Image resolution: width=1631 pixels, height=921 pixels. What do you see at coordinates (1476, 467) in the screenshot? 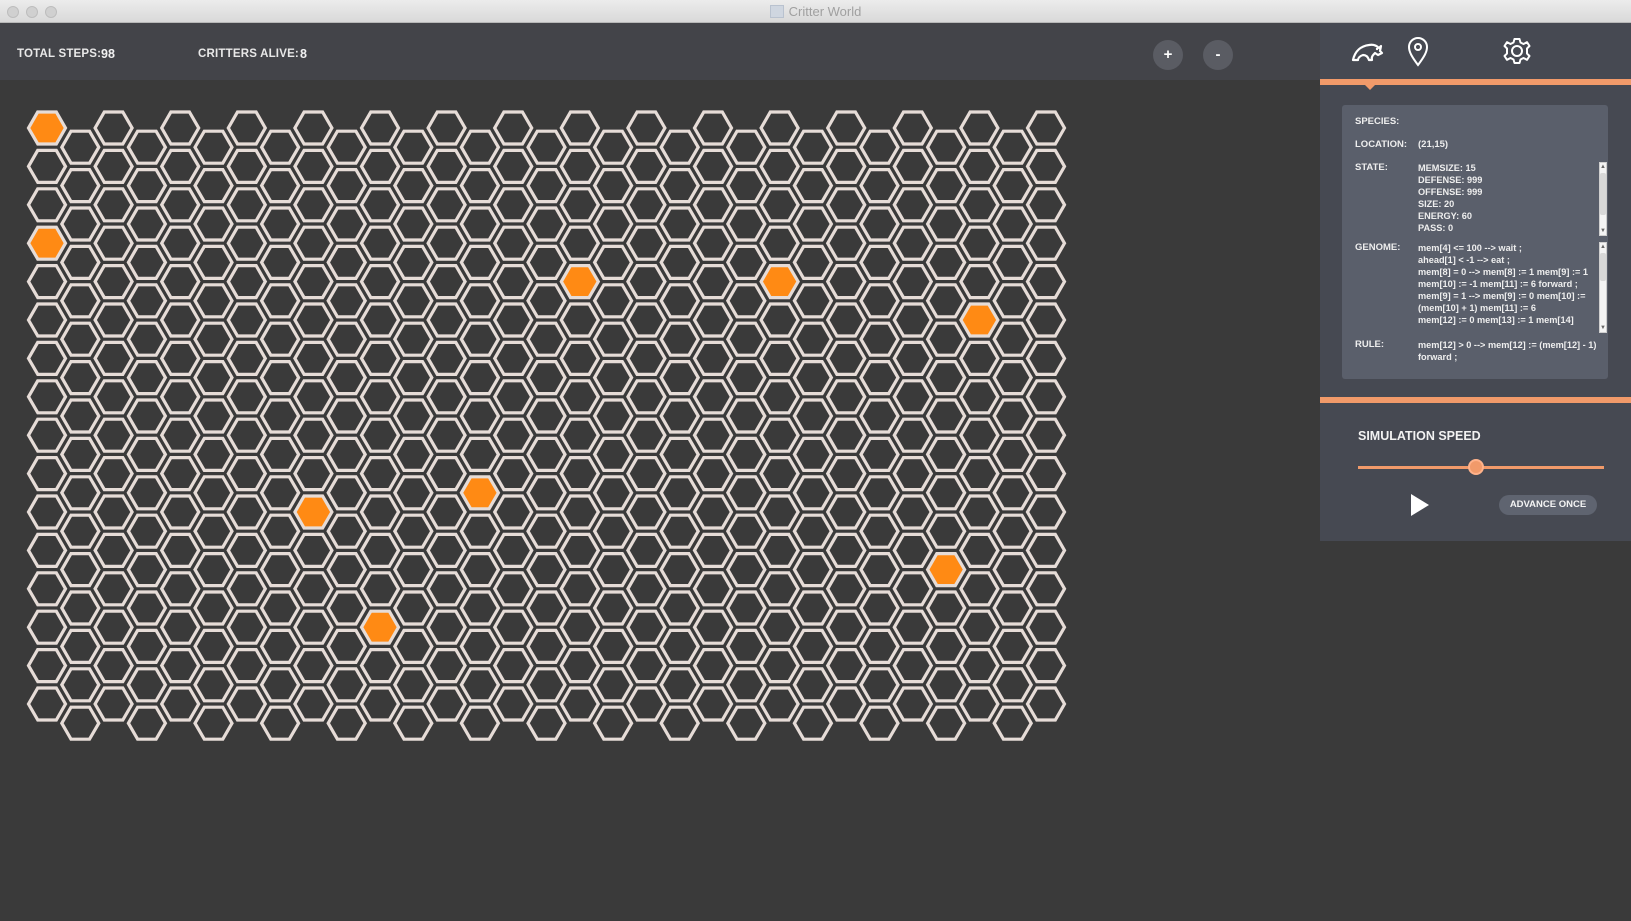
I see `simulation-speed-thumb` at bounding box center [1476, 467].